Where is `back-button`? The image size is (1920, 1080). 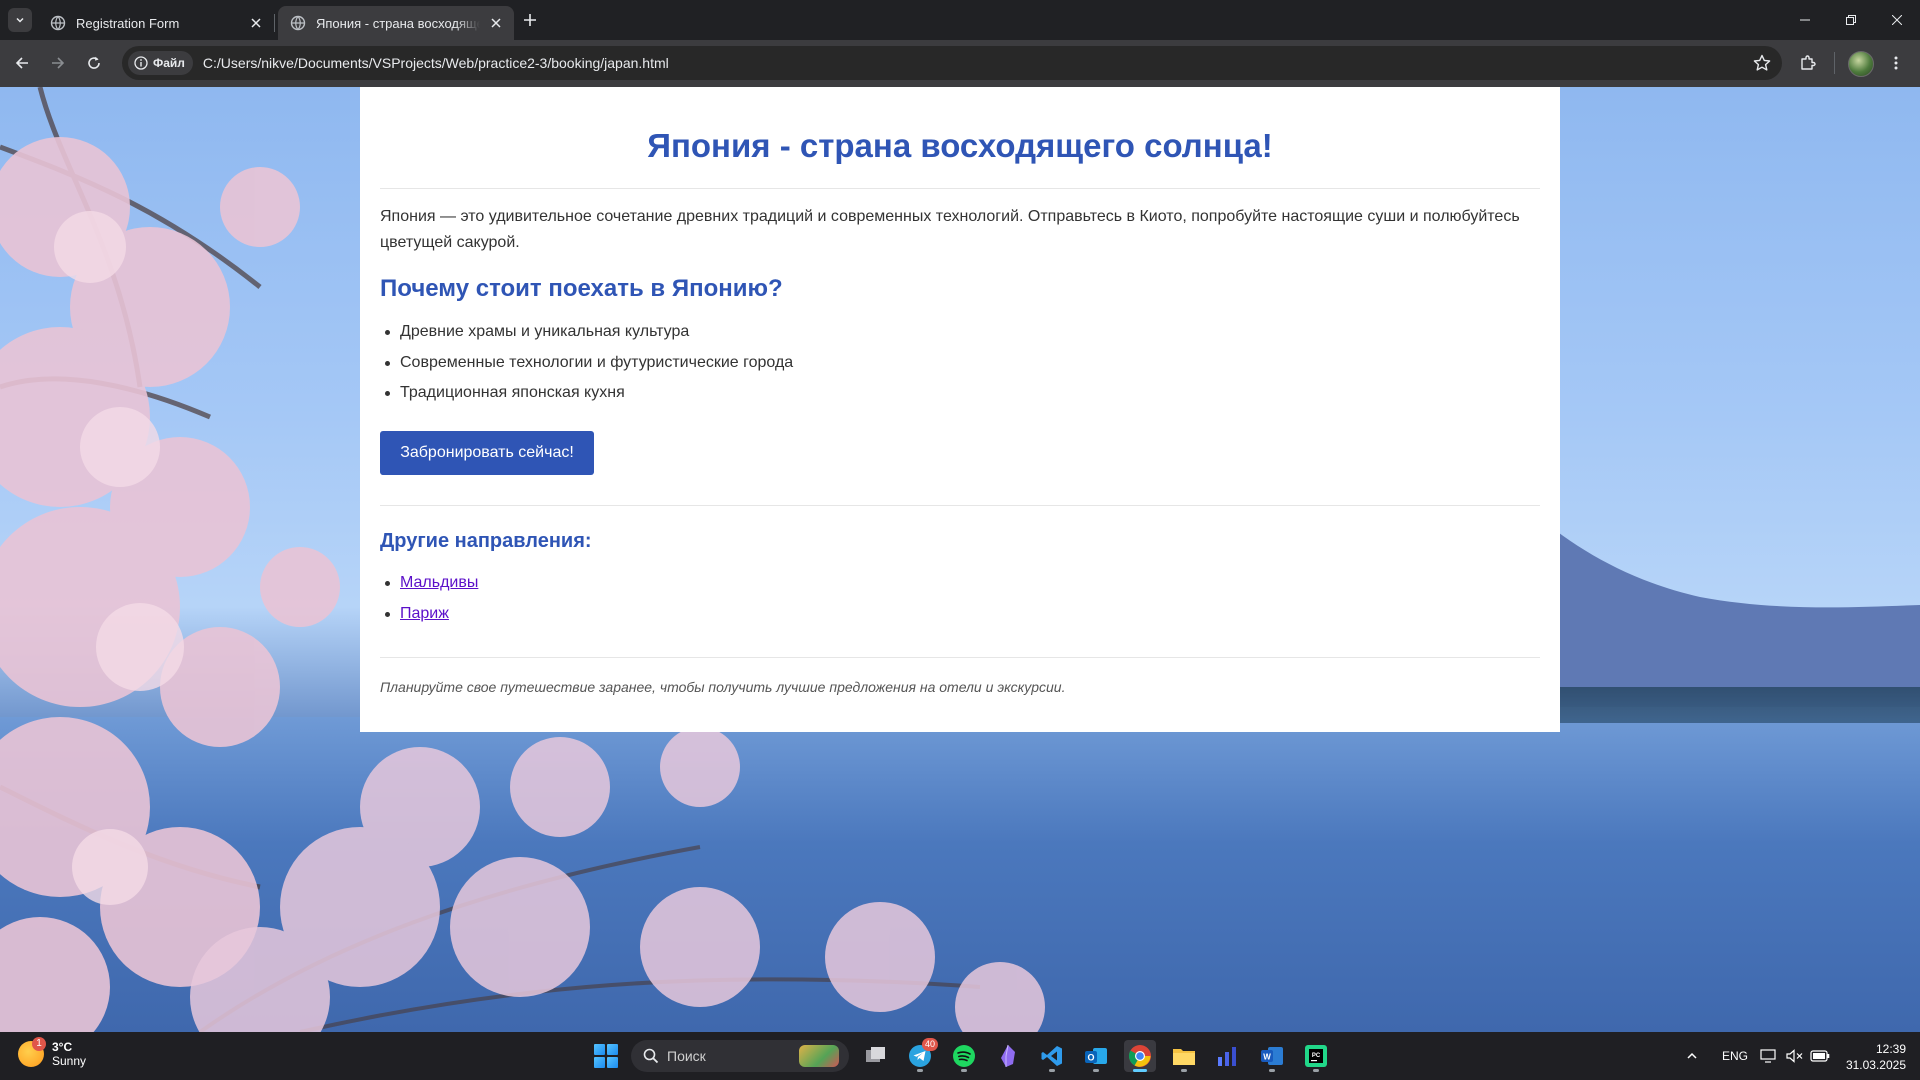 back-button is located at coordinates (22, 63).